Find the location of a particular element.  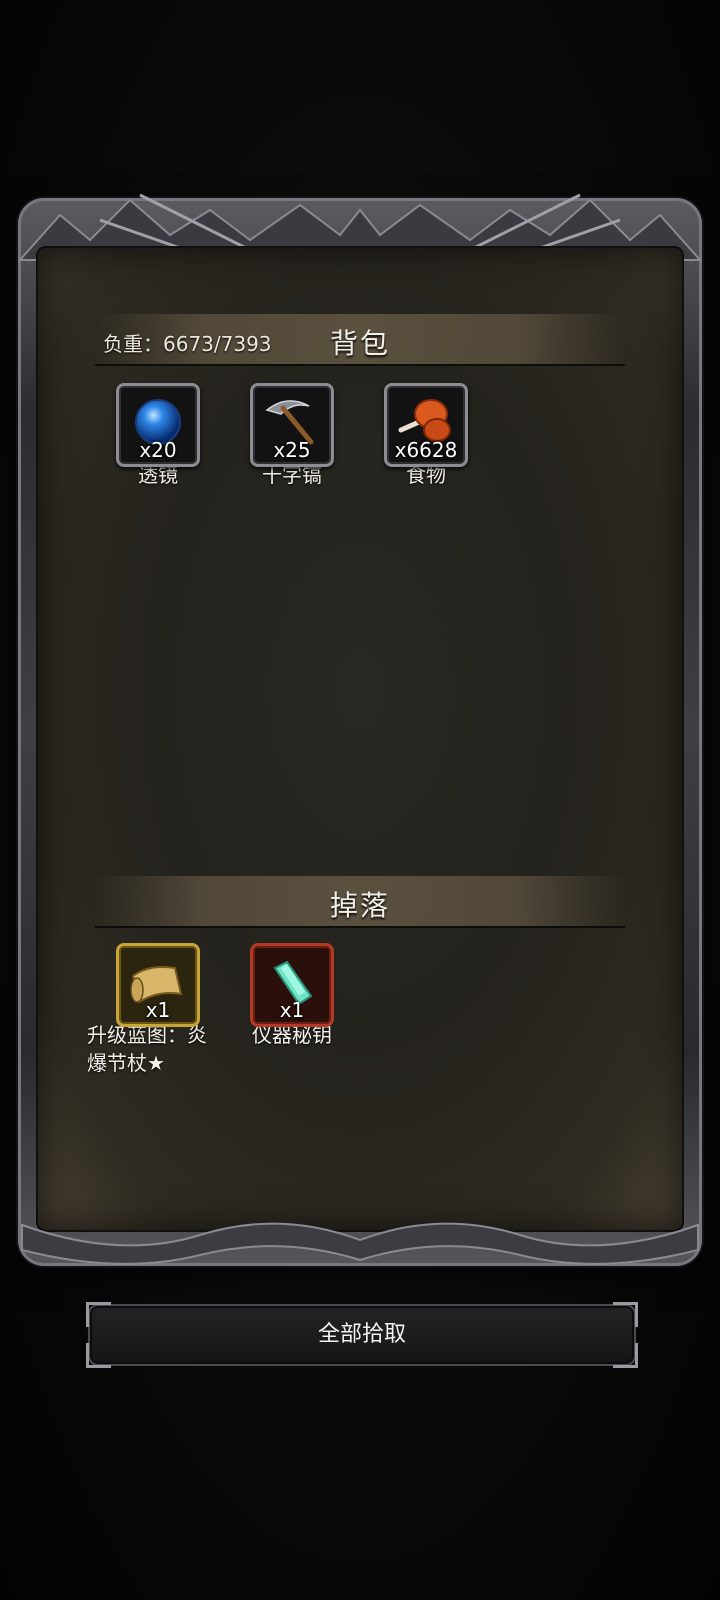

frame-bottom-ornament is located at coordinates (360, 1243).